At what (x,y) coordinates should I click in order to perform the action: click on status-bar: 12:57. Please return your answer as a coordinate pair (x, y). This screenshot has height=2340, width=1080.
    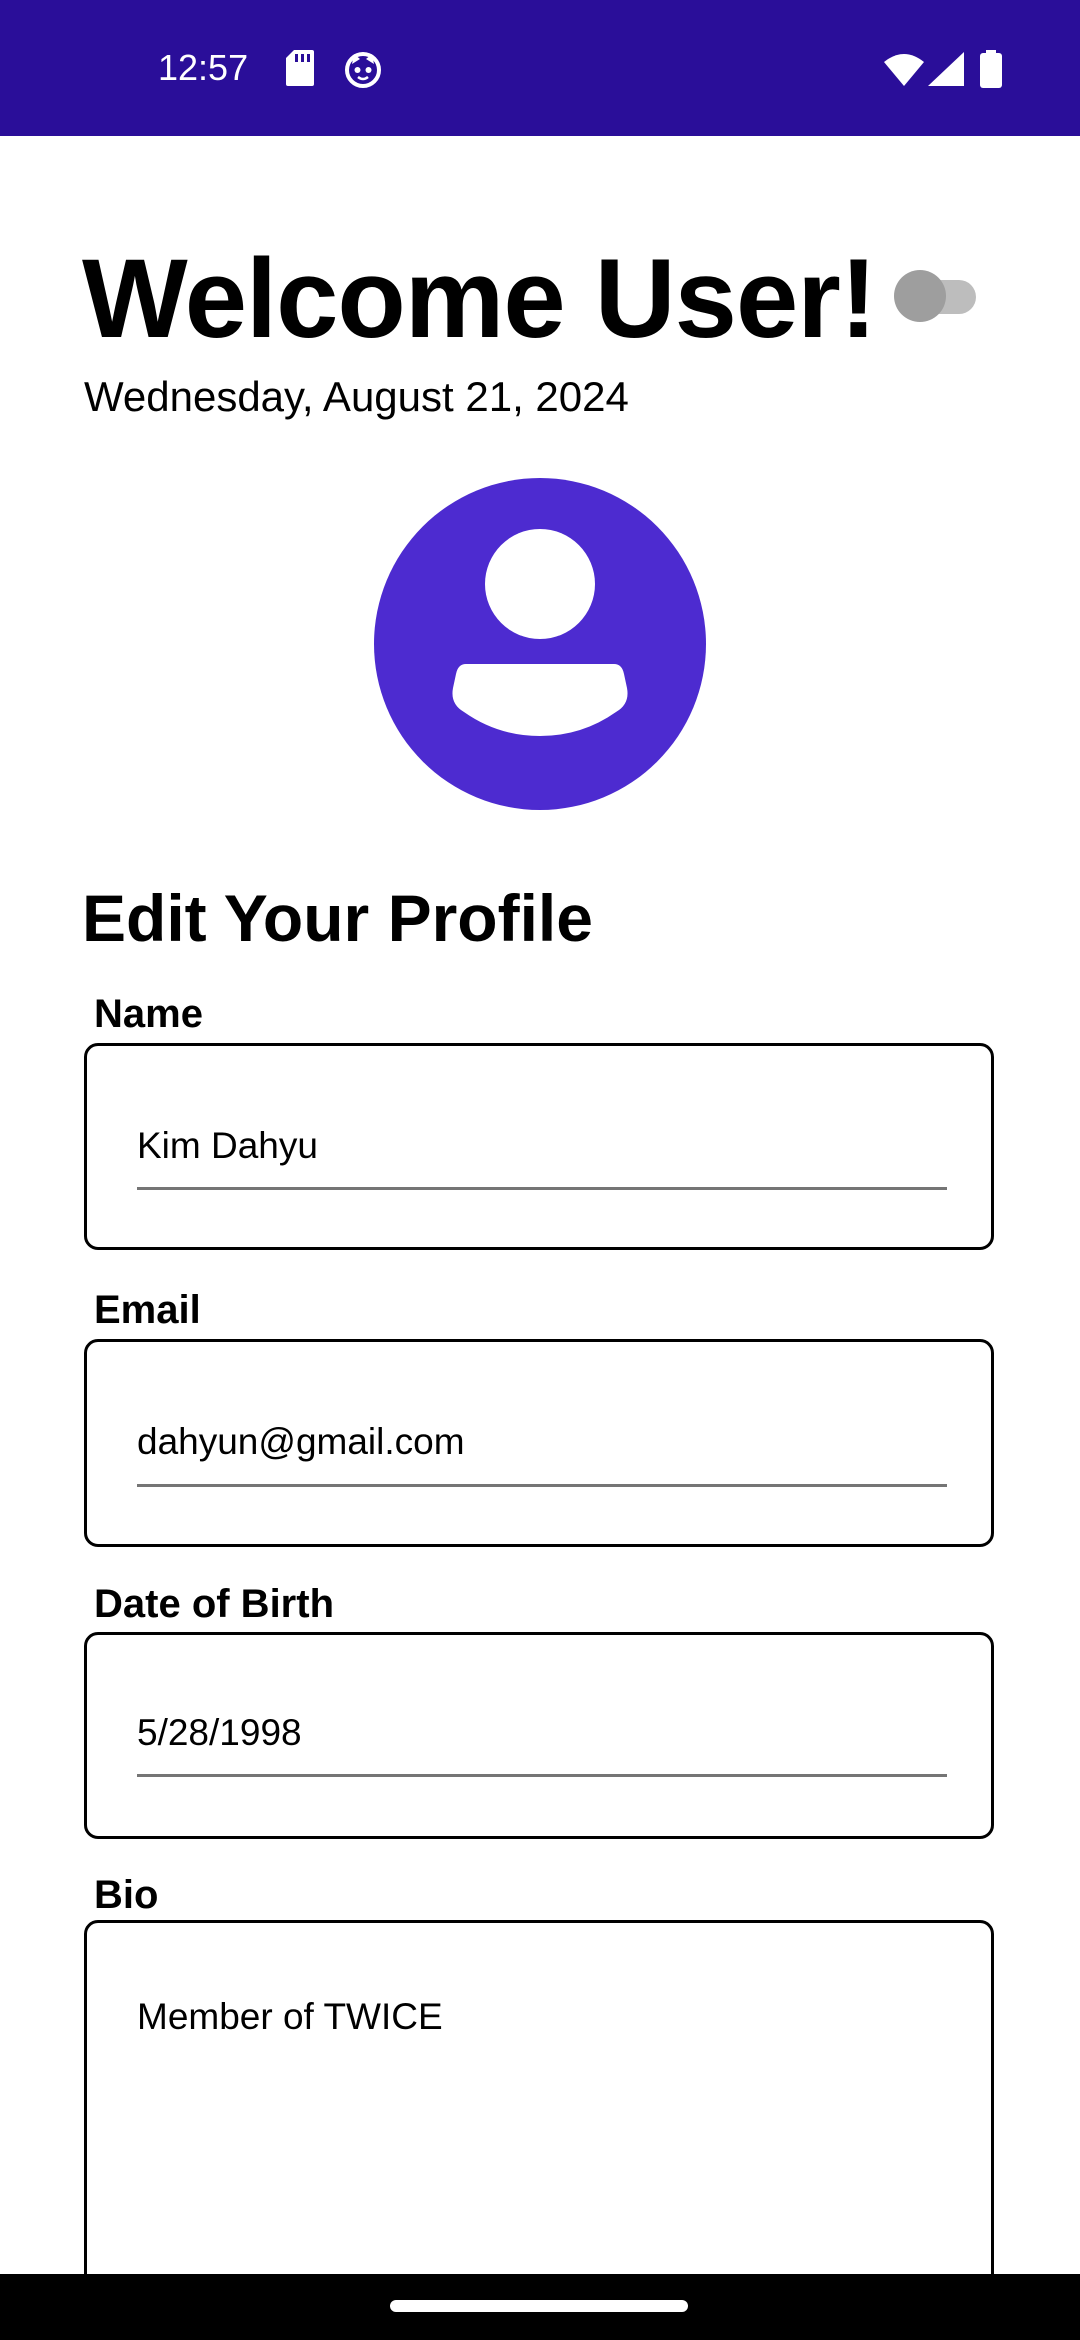
    Looking at the image, I should click on (540, 68).